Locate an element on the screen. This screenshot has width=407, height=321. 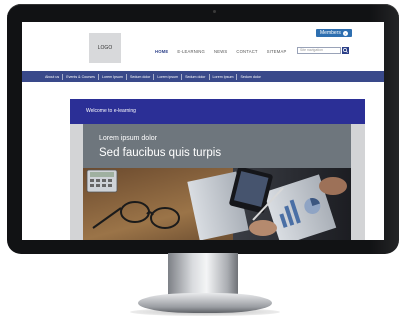
subnav-item-8: Sedum dolor is located at coordinates (250, 77).